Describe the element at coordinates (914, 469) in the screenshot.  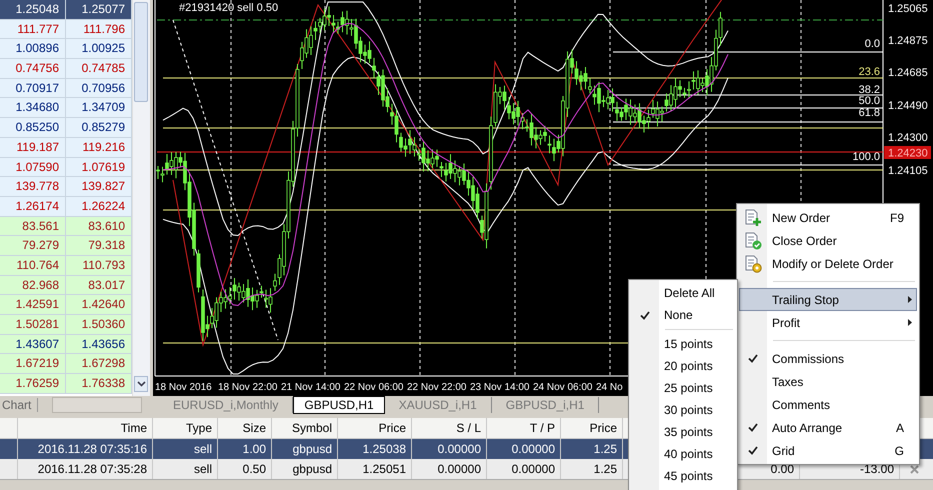
I see `close-icon` at that location.